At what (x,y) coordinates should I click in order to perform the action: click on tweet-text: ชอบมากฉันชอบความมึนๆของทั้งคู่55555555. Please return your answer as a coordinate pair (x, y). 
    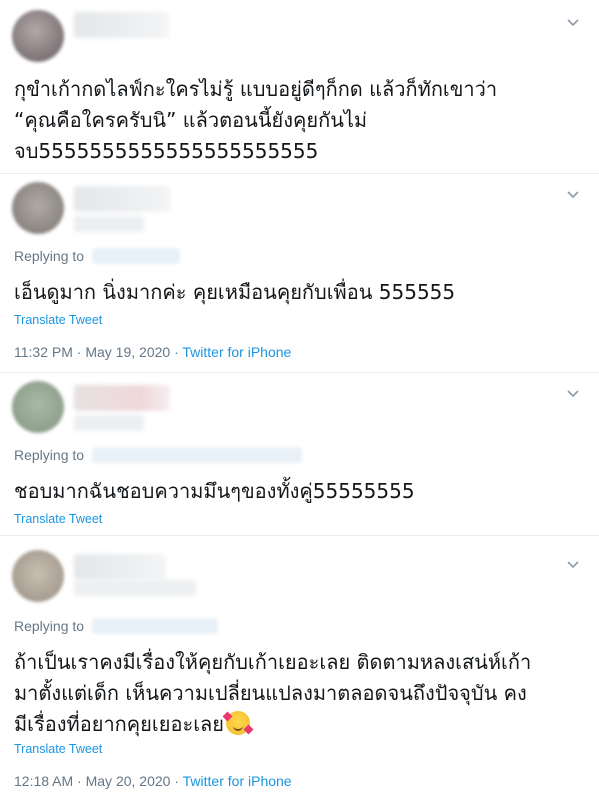
    Looking at the image, I should click on (214, 491).